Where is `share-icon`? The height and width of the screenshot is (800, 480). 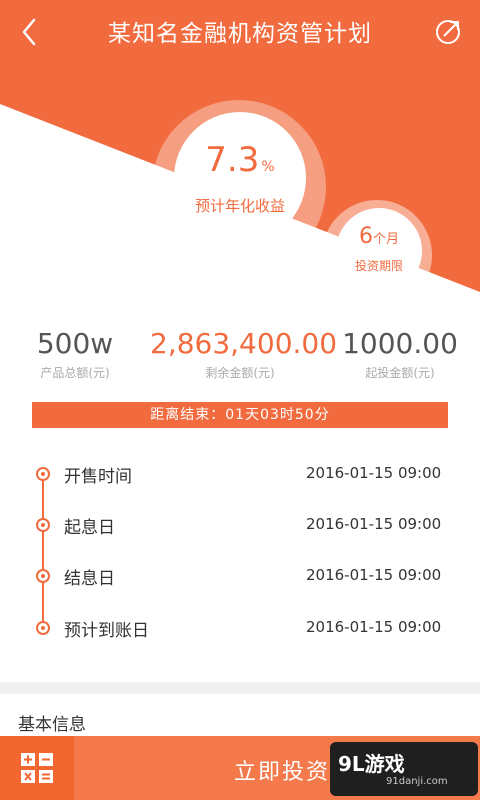
share-icon is located at coordinates (448, 32).